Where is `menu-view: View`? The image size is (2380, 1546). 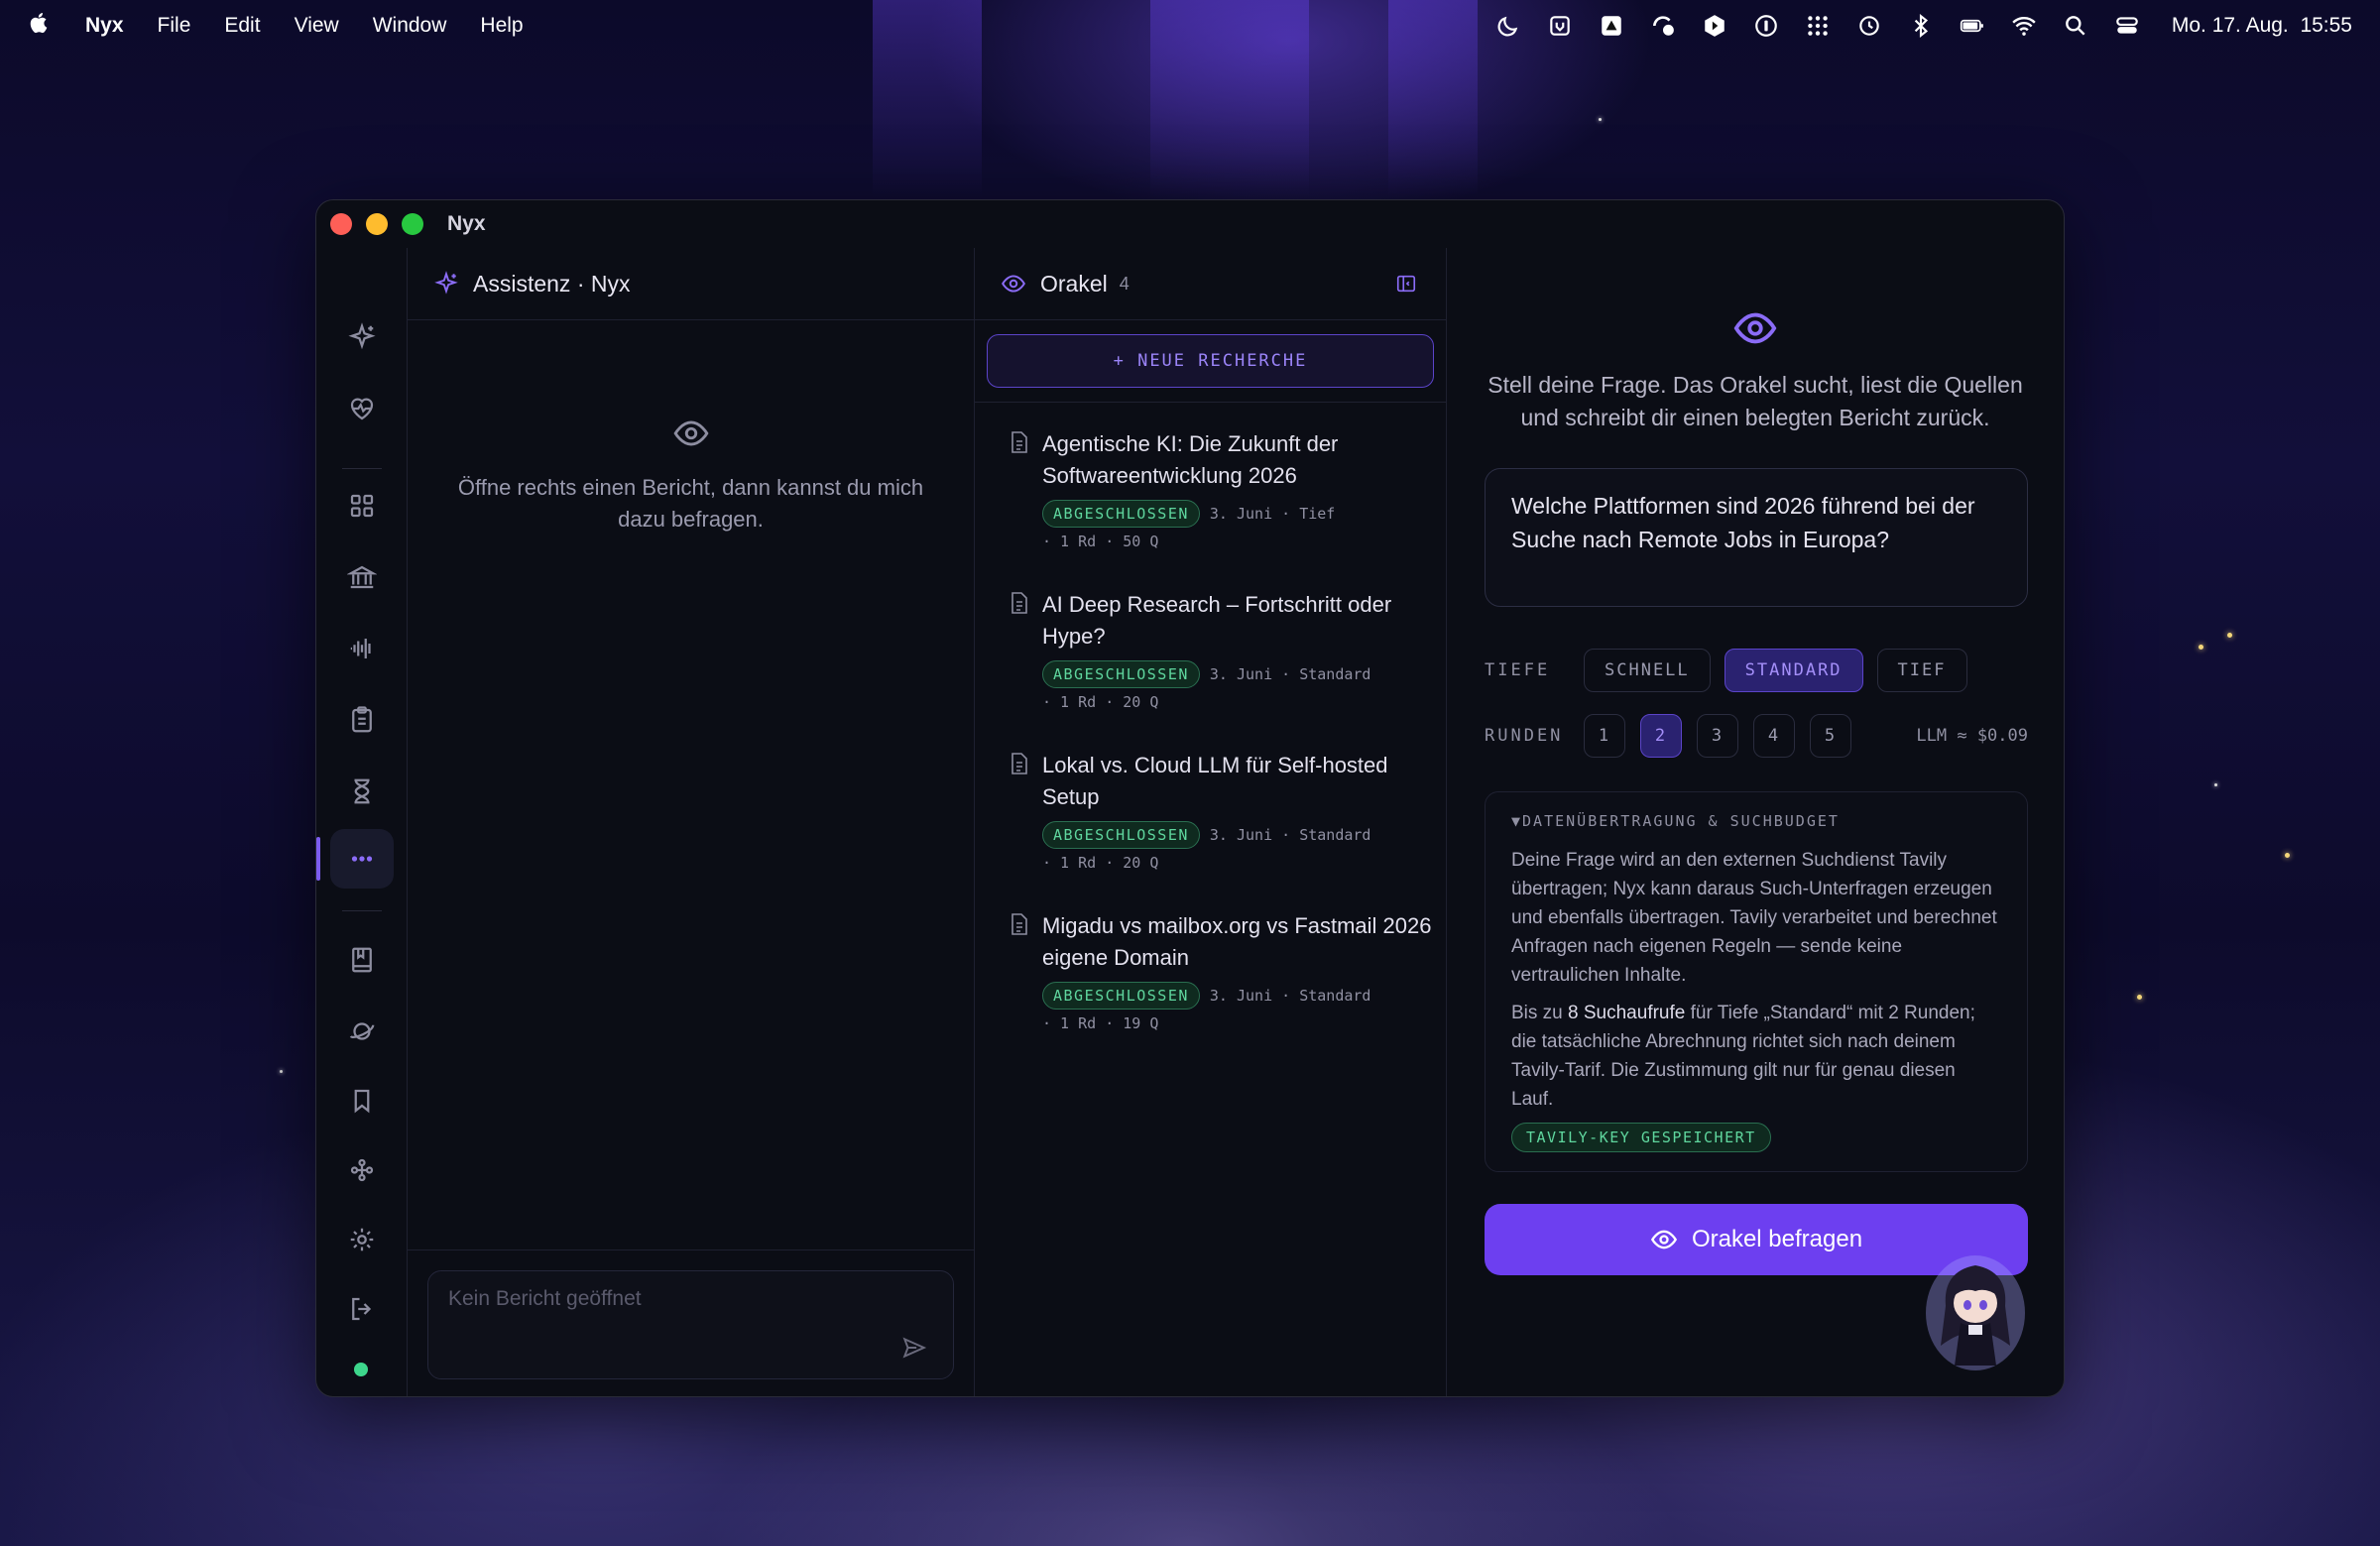
menu-view: View is located at coordinates (317, 26).